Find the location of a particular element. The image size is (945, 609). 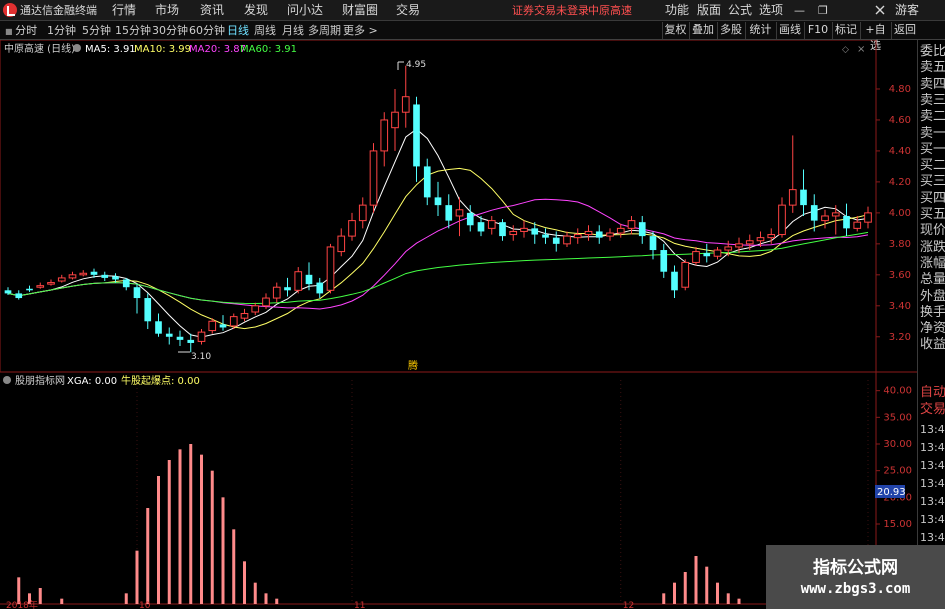

event-marker: 腾 is located at coordinates (413, 365).